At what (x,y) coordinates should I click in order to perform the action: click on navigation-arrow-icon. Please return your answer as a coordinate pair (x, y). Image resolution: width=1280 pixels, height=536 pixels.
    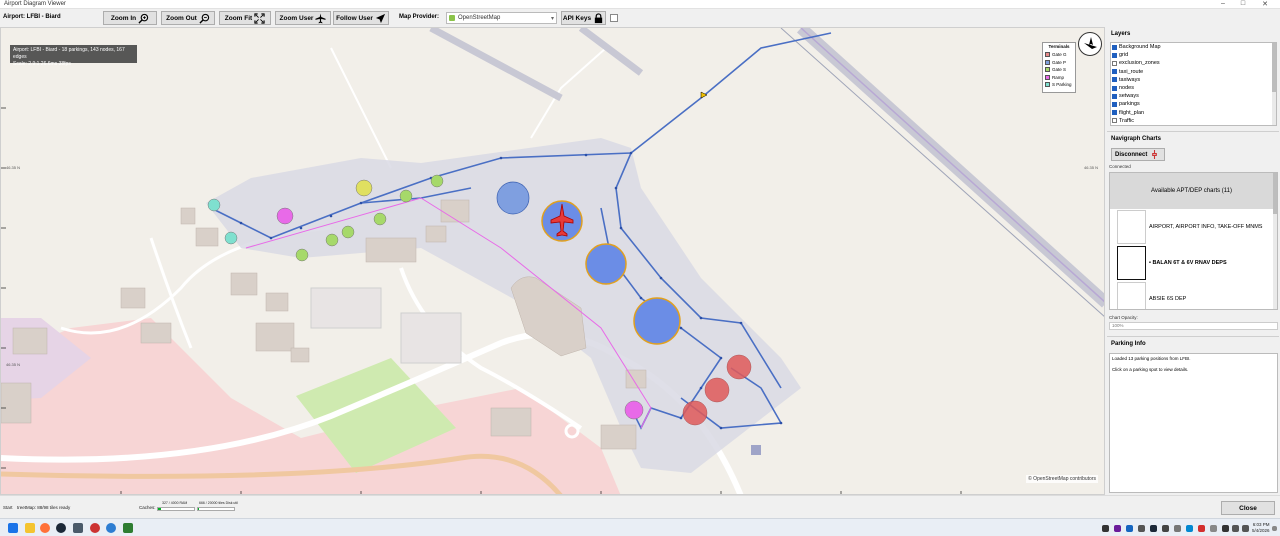
    Looking at the image, I should click on (380, 18).